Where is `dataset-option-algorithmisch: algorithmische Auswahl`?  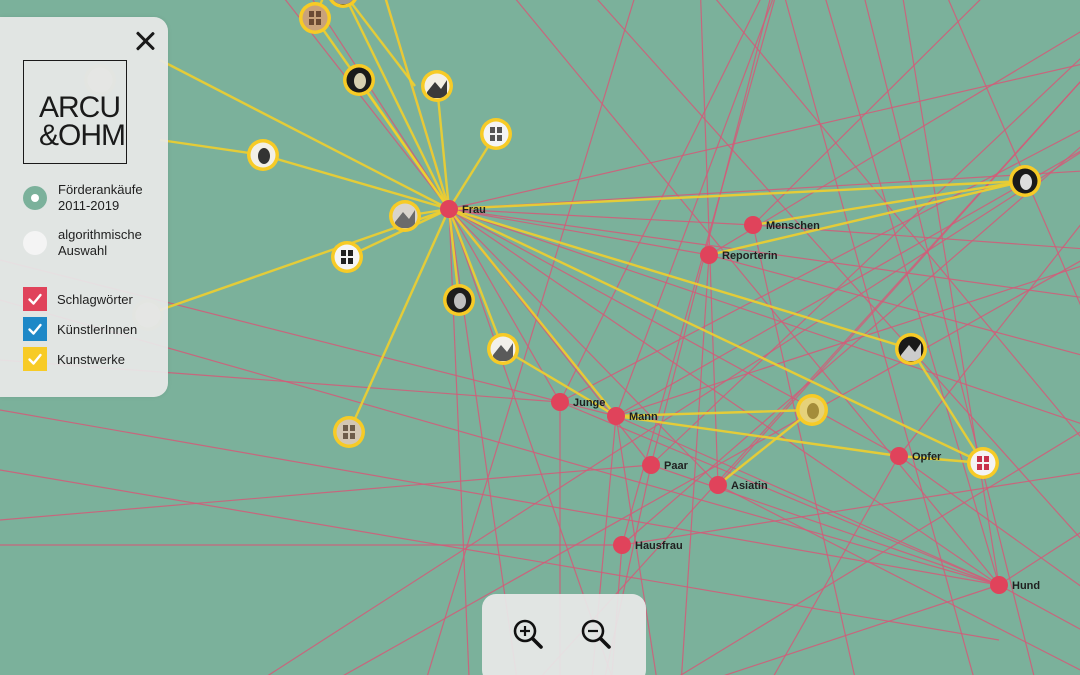 dataset-option-algorithmisch: algorithmische Auswahl is located at coordinates (95, 243).